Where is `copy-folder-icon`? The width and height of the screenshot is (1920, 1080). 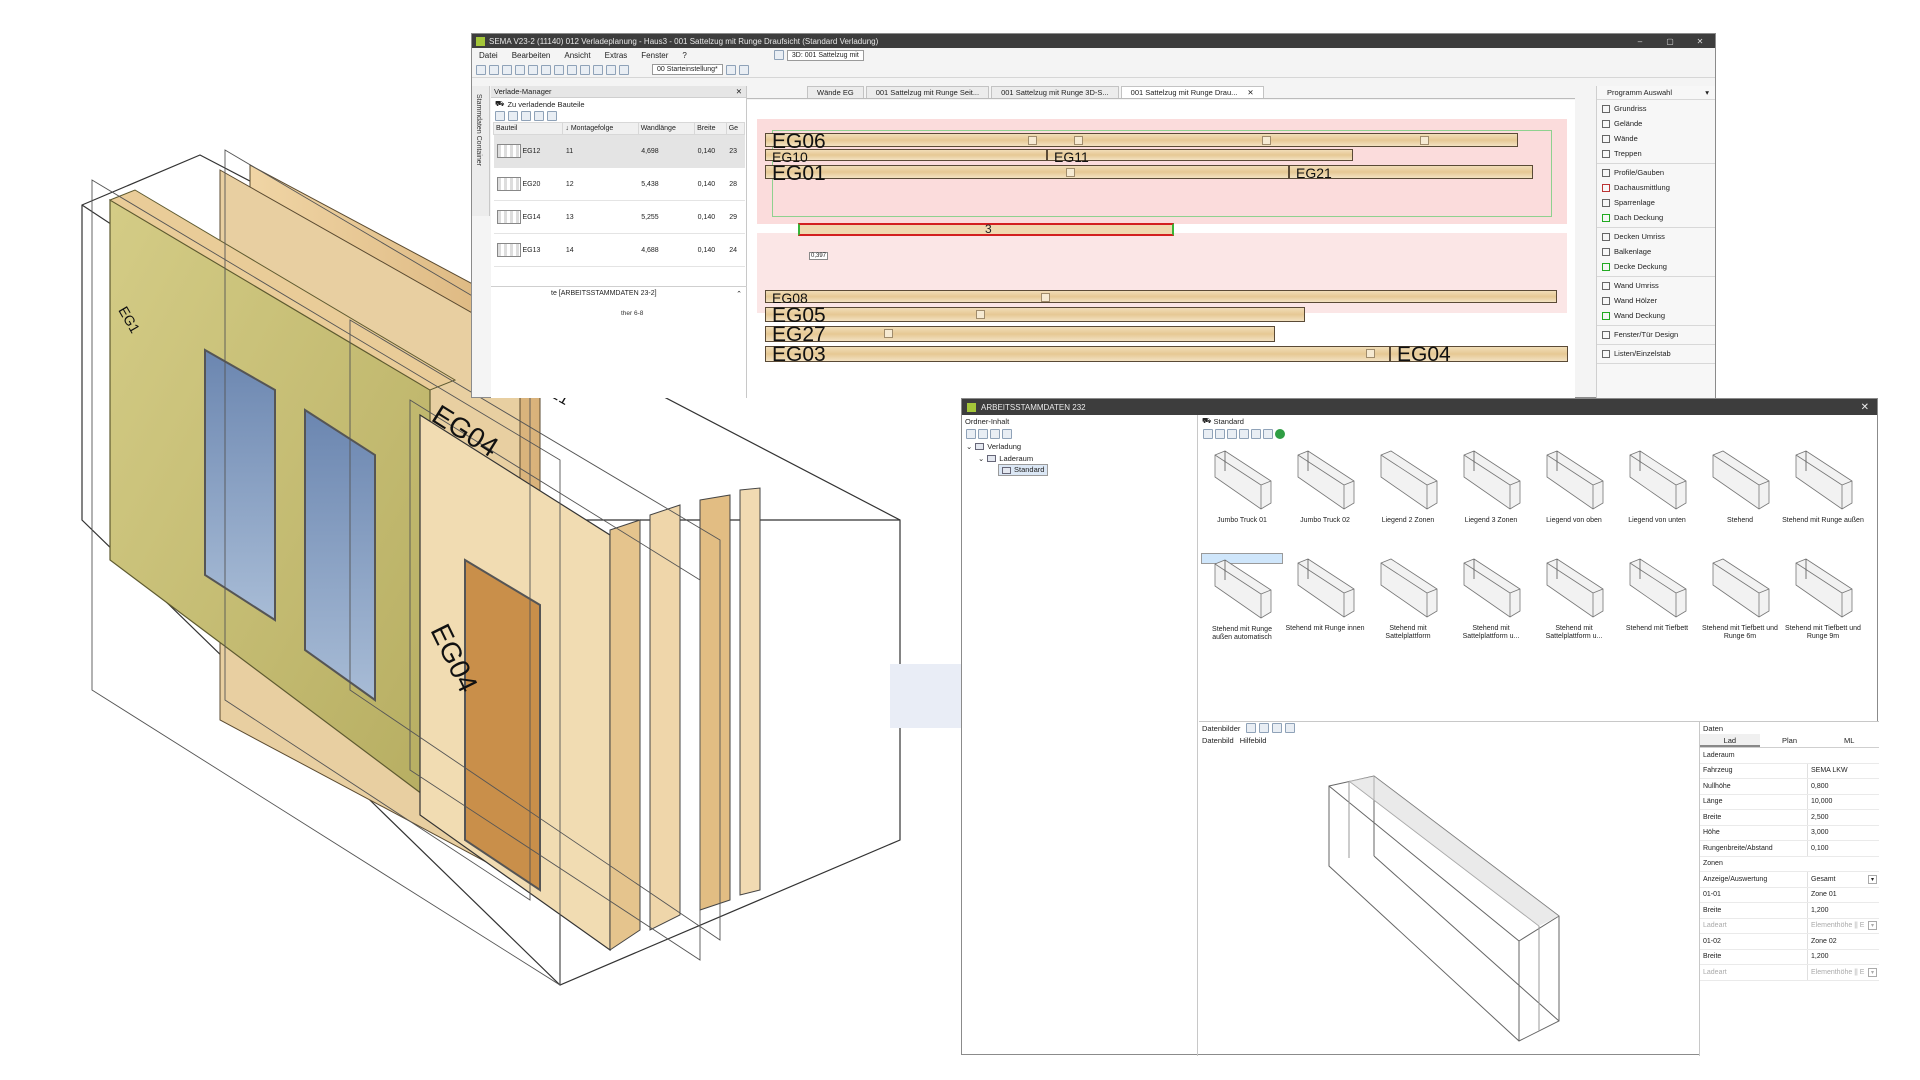 copy-folder-icon is located at coordinates (983, 433).